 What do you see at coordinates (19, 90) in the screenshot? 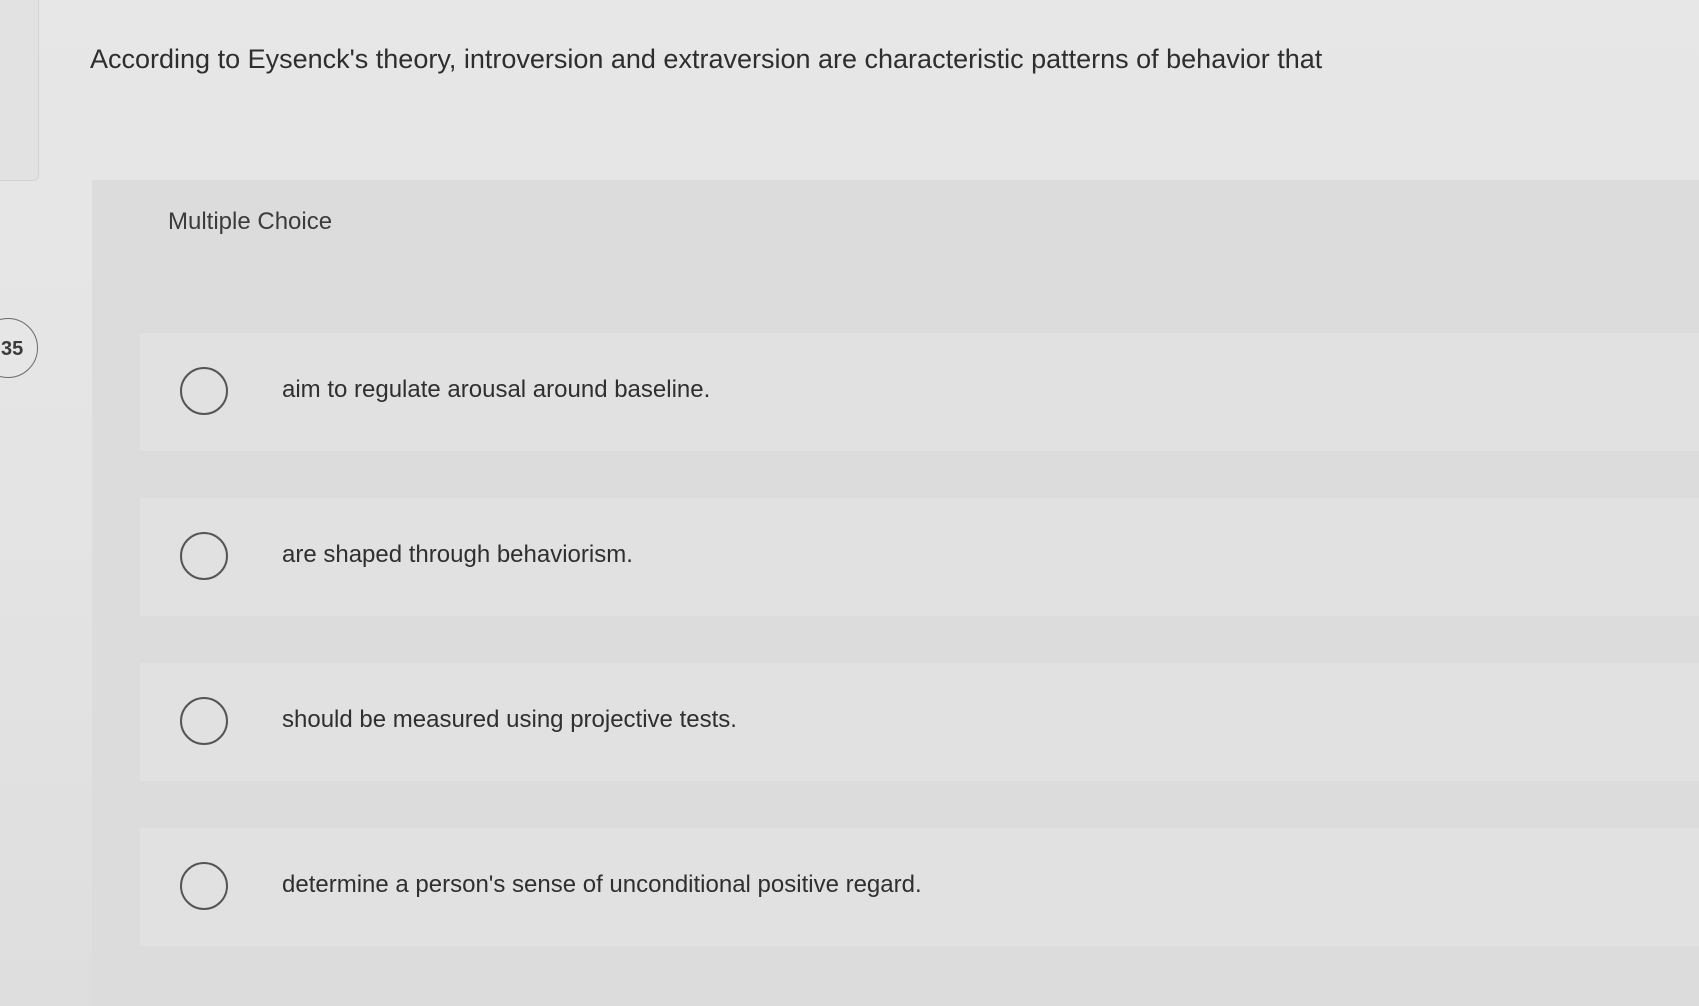
I see `left-nav-strip` at bounding box center [19, 90].